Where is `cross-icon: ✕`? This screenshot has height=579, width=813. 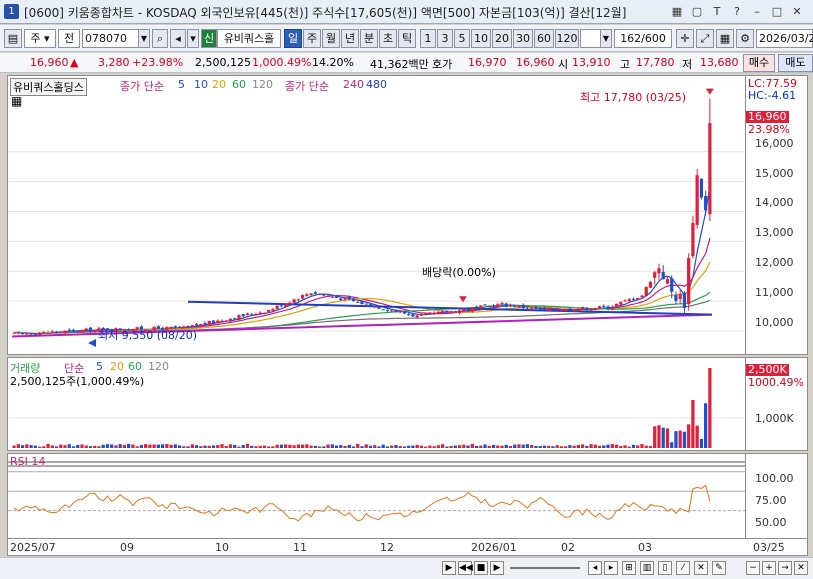 cross-icon: ✕ is located at coordinates (701, 568).